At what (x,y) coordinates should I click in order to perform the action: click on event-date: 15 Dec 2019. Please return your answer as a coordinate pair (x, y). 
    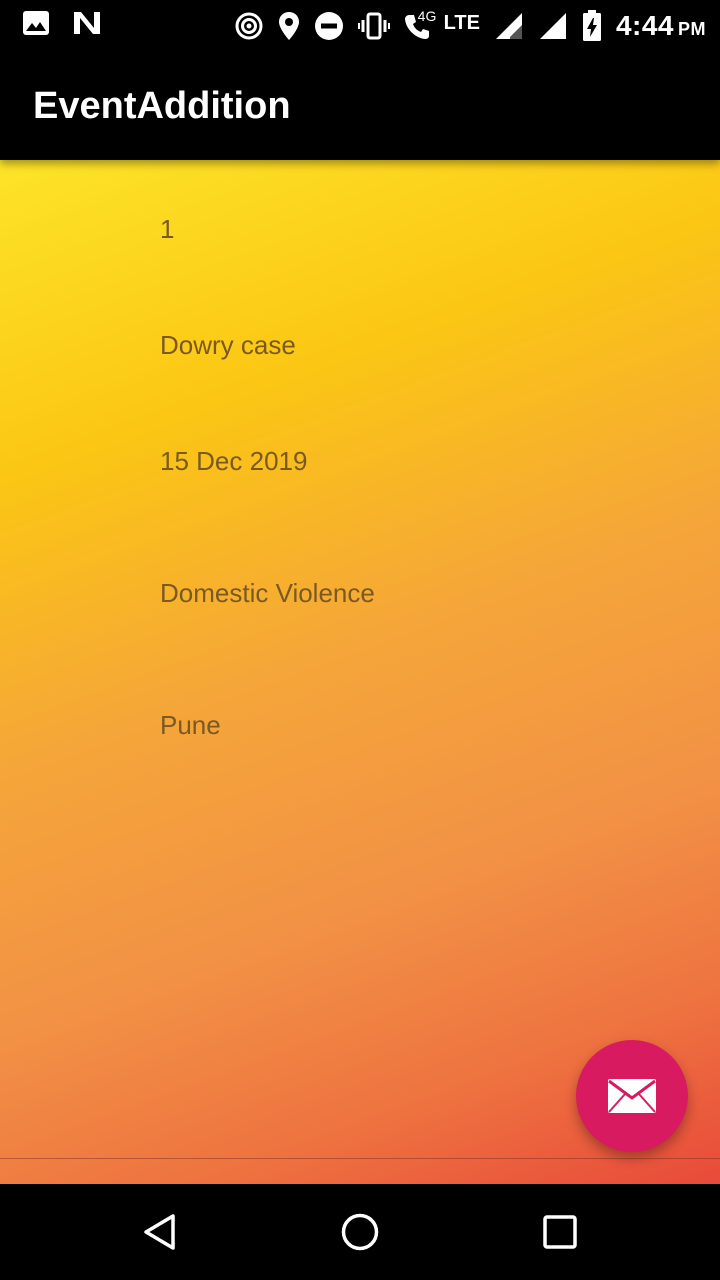
    Looking at the image, I should click on (234, 461).